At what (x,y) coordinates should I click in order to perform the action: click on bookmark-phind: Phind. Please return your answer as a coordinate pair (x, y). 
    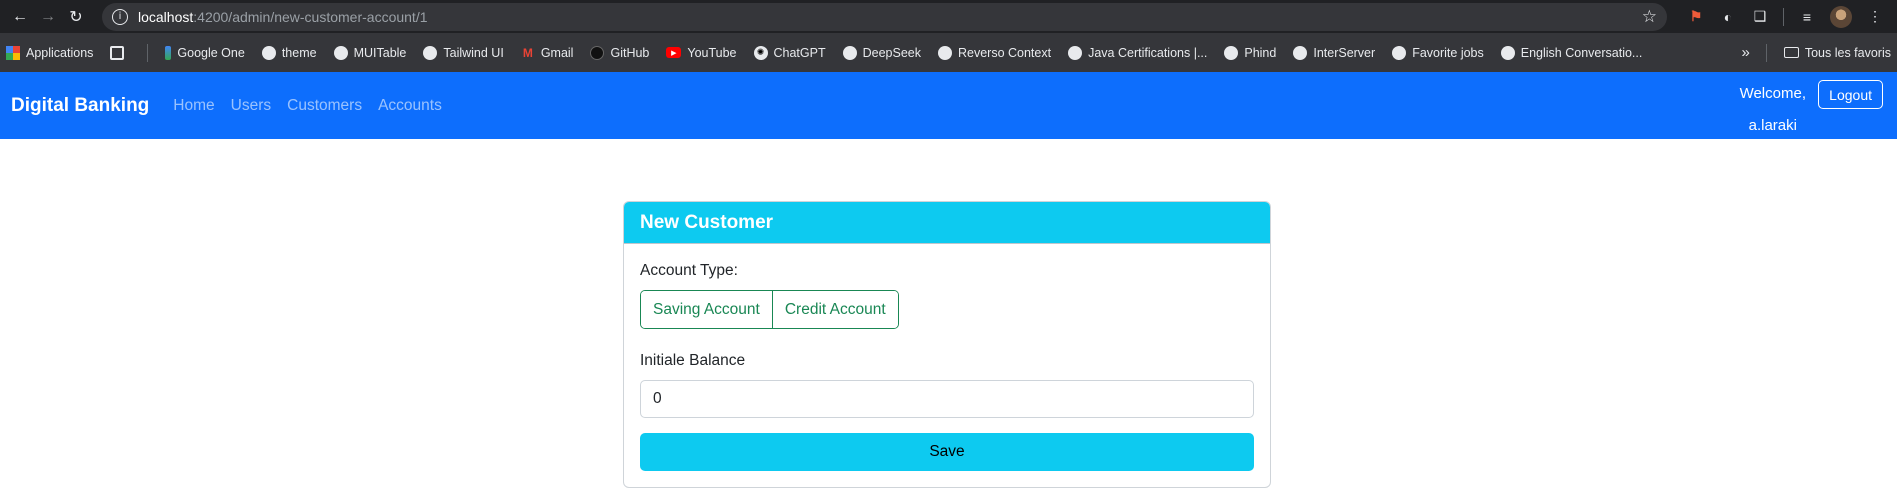
    Looking at the image, I should click on (1250, 52).